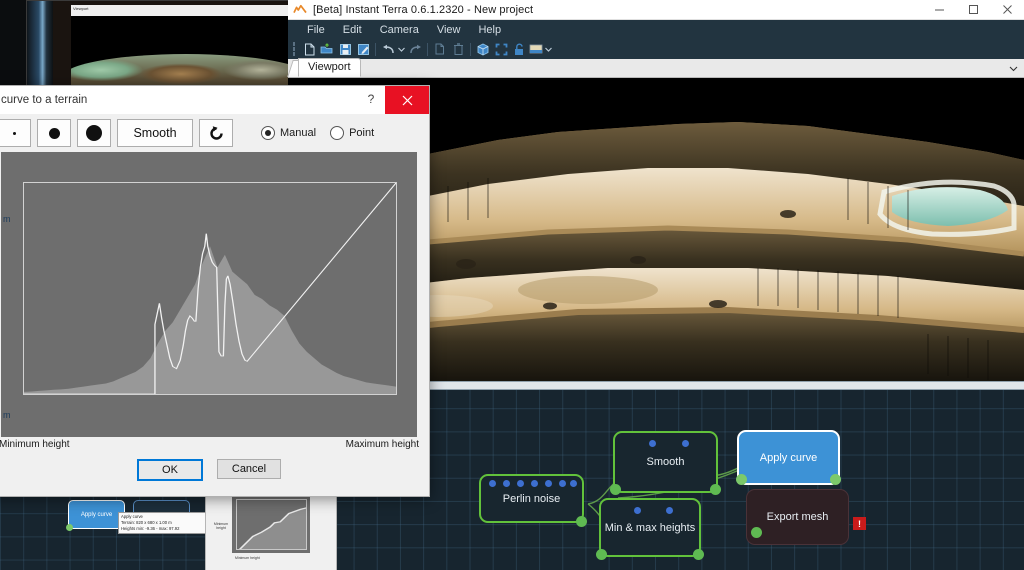  Describe the element at coordinates (298, 133) in the screenshot. I see `radio-manual-label: Manual` at that location.